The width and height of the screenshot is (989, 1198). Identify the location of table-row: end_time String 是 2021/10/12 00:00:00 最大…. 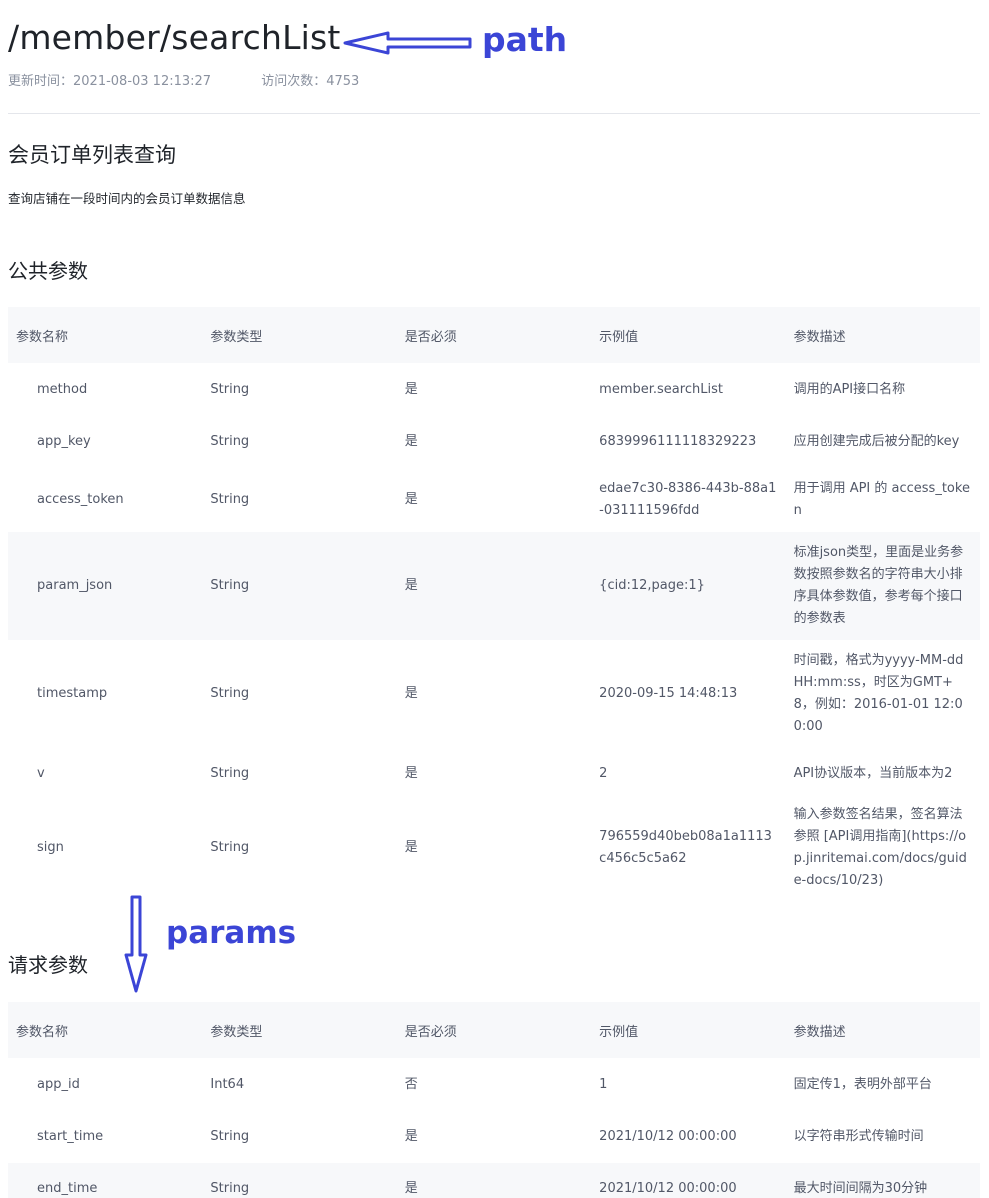
(494, 1180).